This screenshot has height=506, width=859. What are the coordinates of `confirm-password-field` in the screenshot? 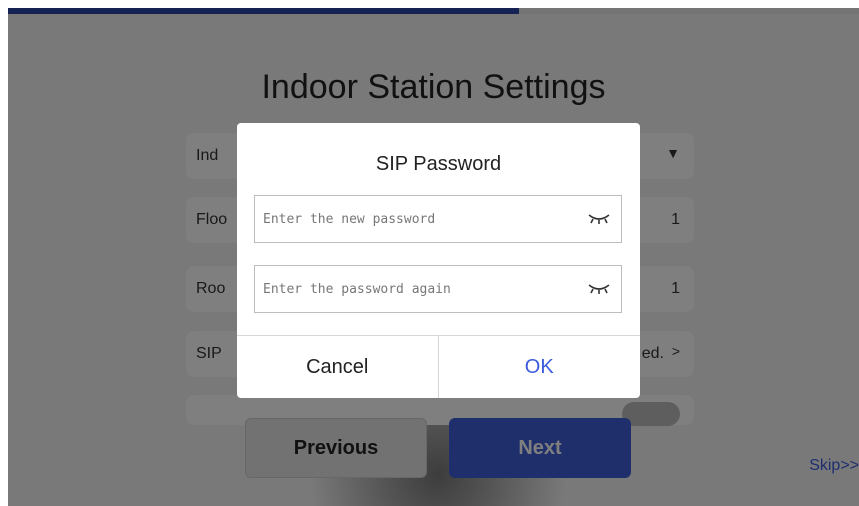 It's located at (438, 289).